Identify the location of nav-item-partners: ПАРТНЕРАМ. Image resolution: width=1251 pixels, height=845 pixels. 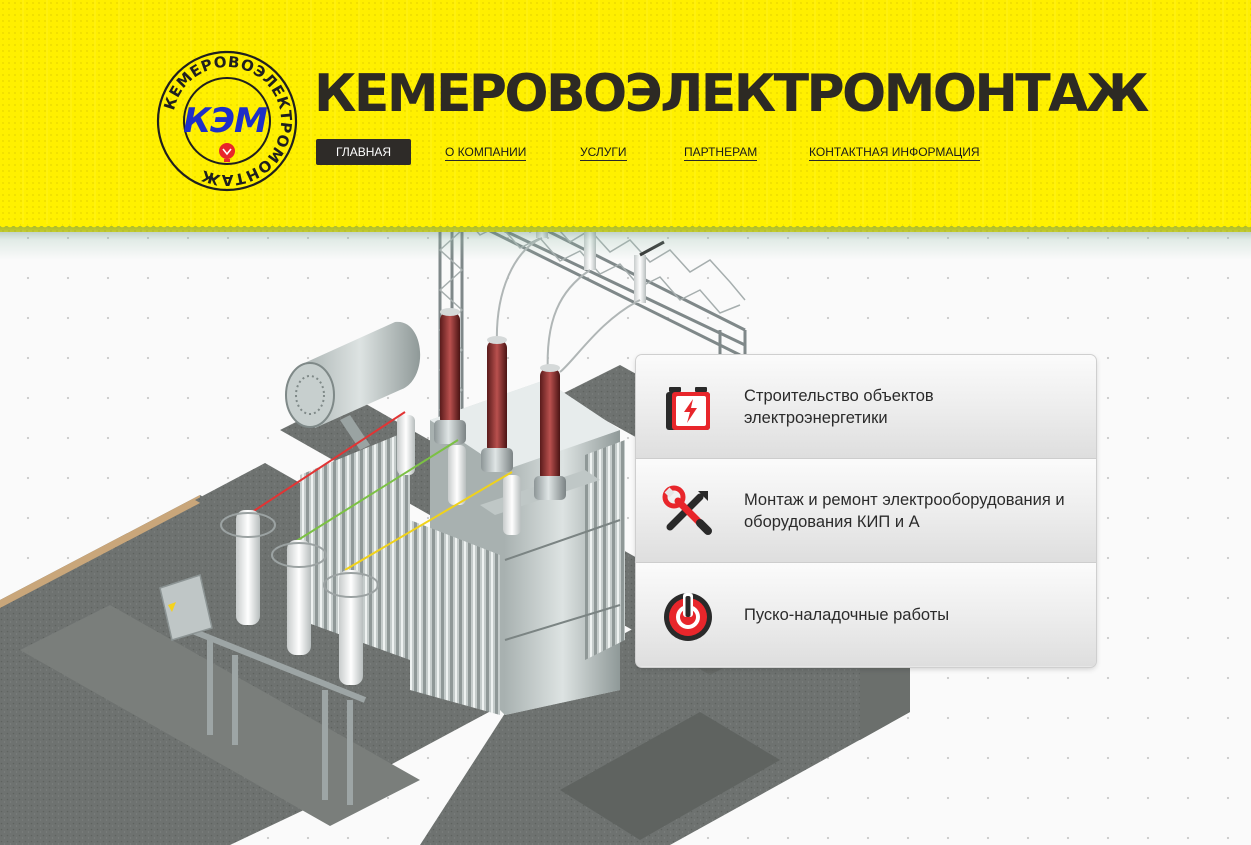
(721, 152).